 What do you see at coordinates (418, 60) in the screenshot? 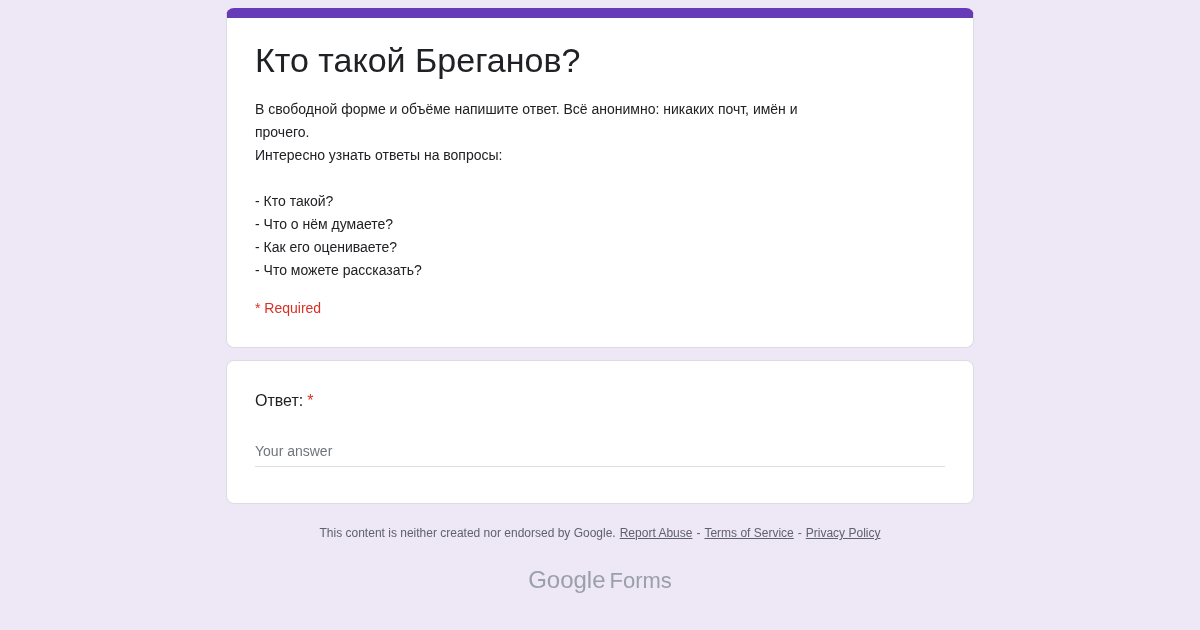
I see `form-title: Кто такой Бреганов?` at bounding box center [418, 60].